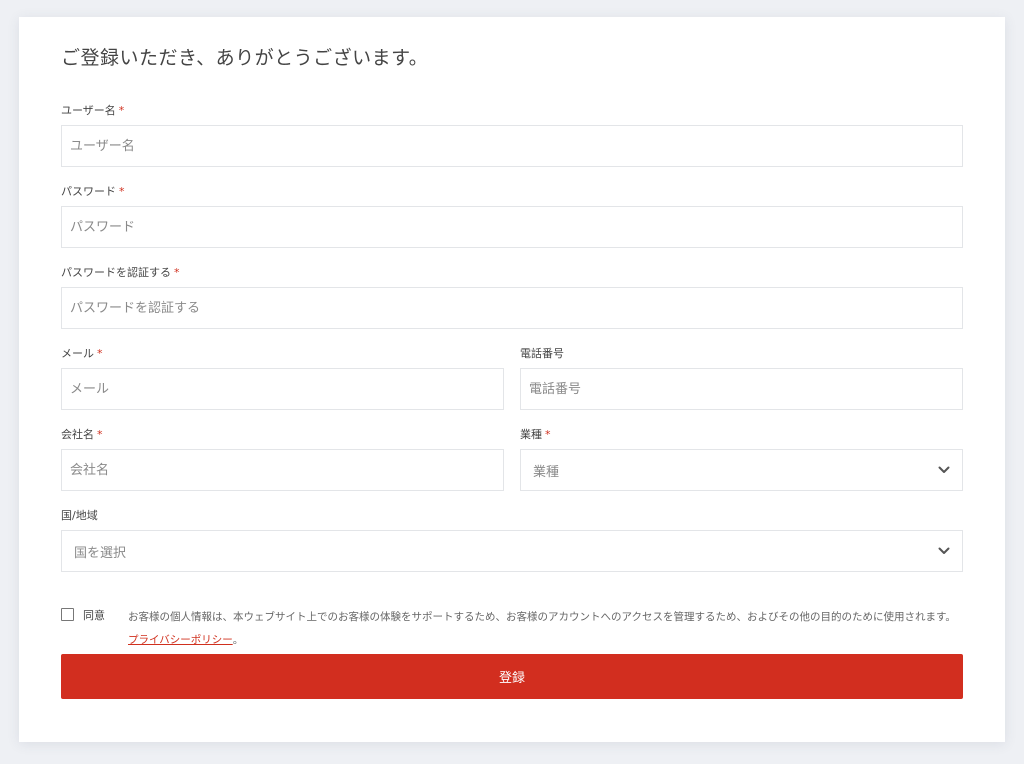  What do you see at coordinates (741, 389) in the screenshot?
I see `phone-input` at bounding box center [741, 389].